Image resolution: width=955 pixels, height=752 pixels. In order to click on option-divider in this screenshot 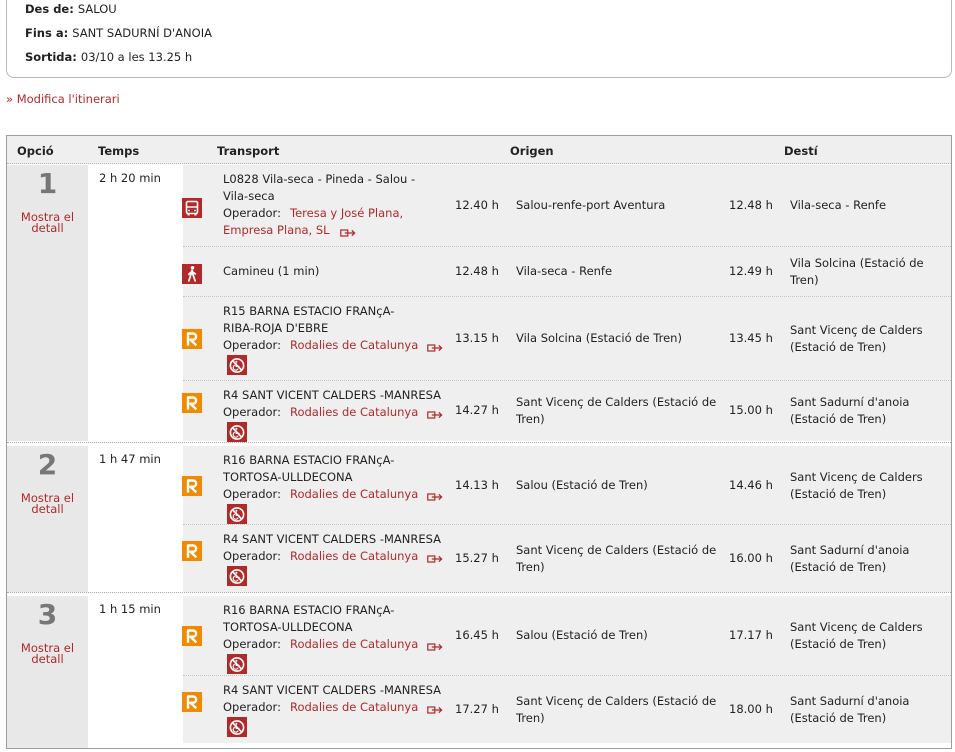, I will do `click(479, 442)`.